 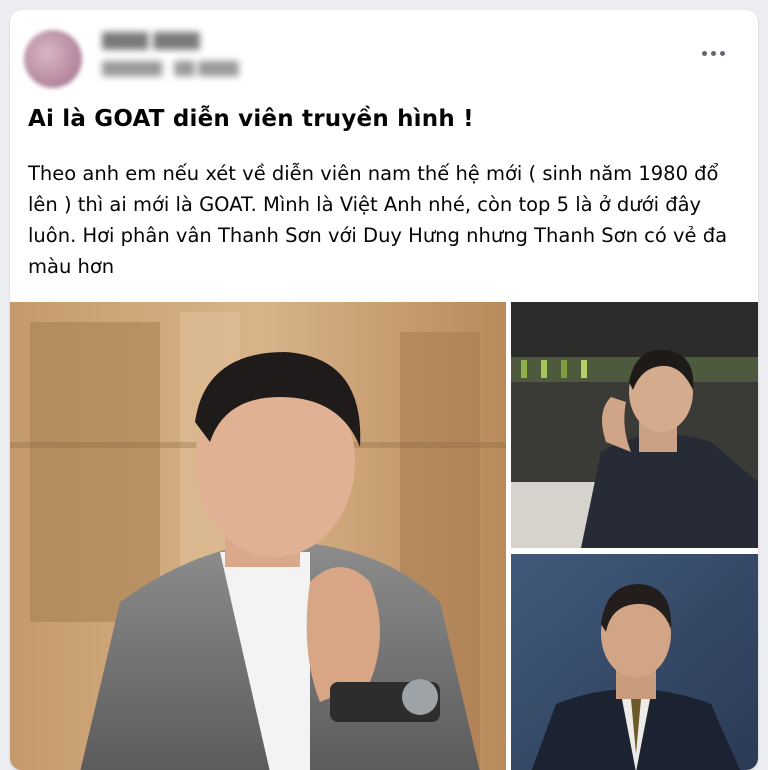 What do you see at coordinates (170, 69) in the screenshot?
I see `post-meta: ██████ · ██ ████` at bounding box center [170, 69].